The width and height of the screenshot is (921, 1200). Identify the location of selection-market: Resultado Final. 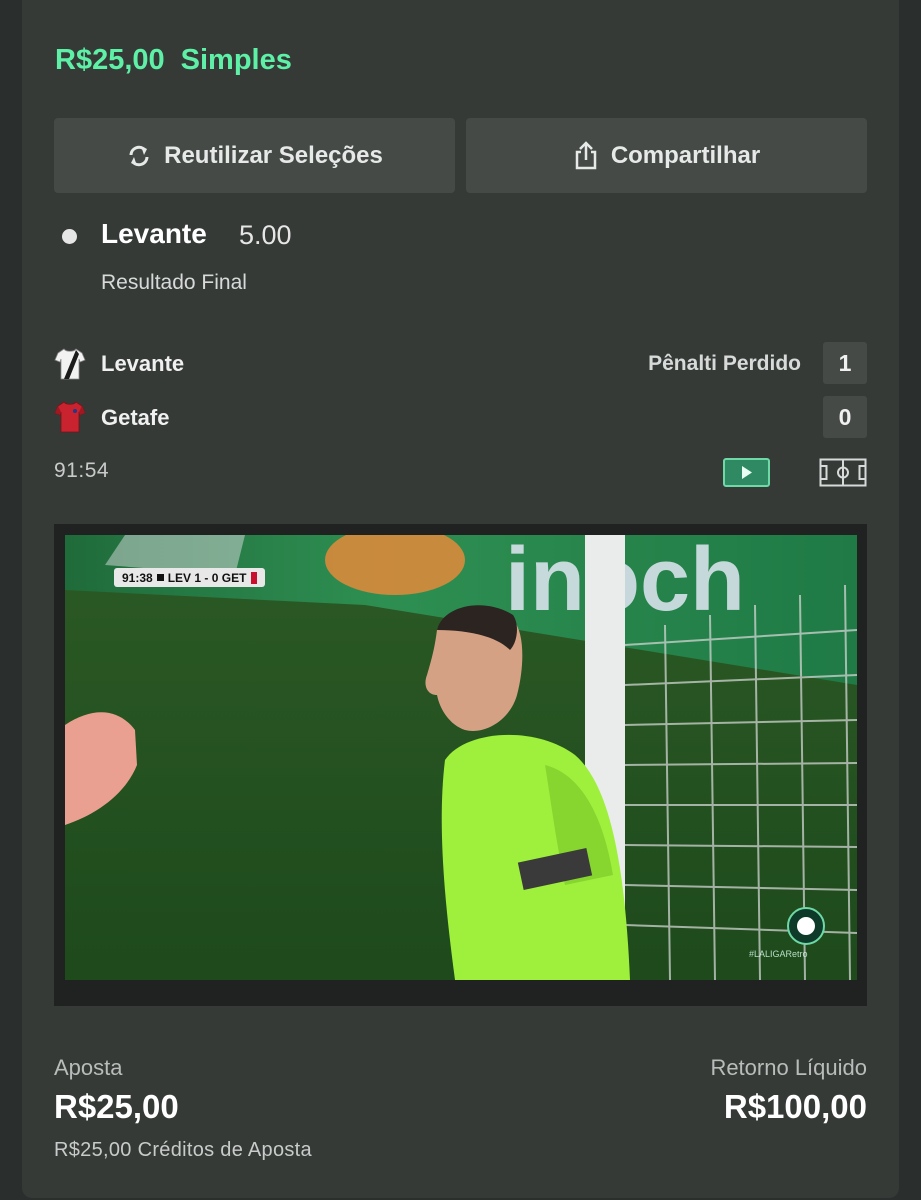
(174, 282).